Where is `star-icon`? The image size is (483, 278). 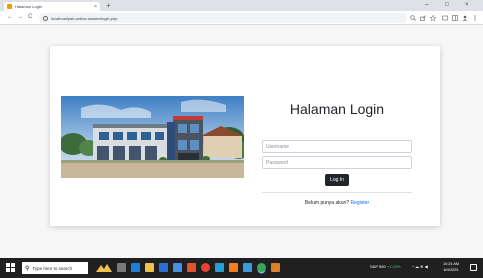
star-icon is located at coordinates (433, 18).